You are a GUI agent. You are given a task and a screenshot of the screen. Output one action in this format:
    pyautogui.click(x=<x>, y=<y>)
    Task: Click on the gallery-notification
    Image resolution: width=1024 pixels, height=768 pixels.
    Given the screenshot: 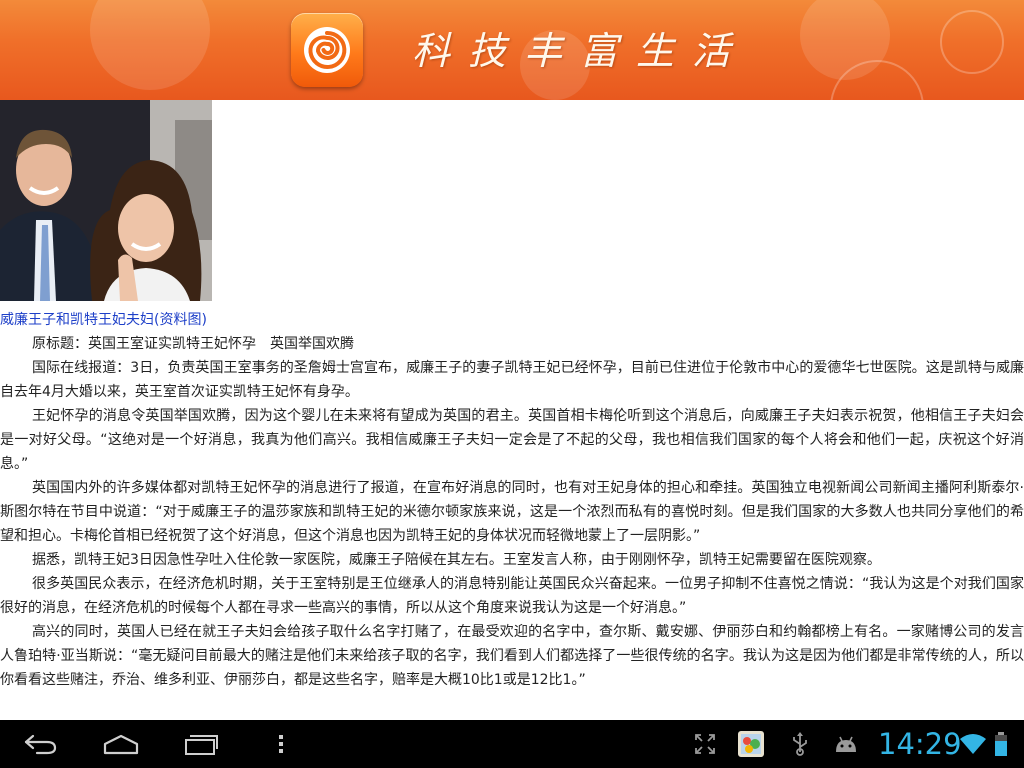 What is the action you would take?
    pyautogui.click(x=751, y=744)
    